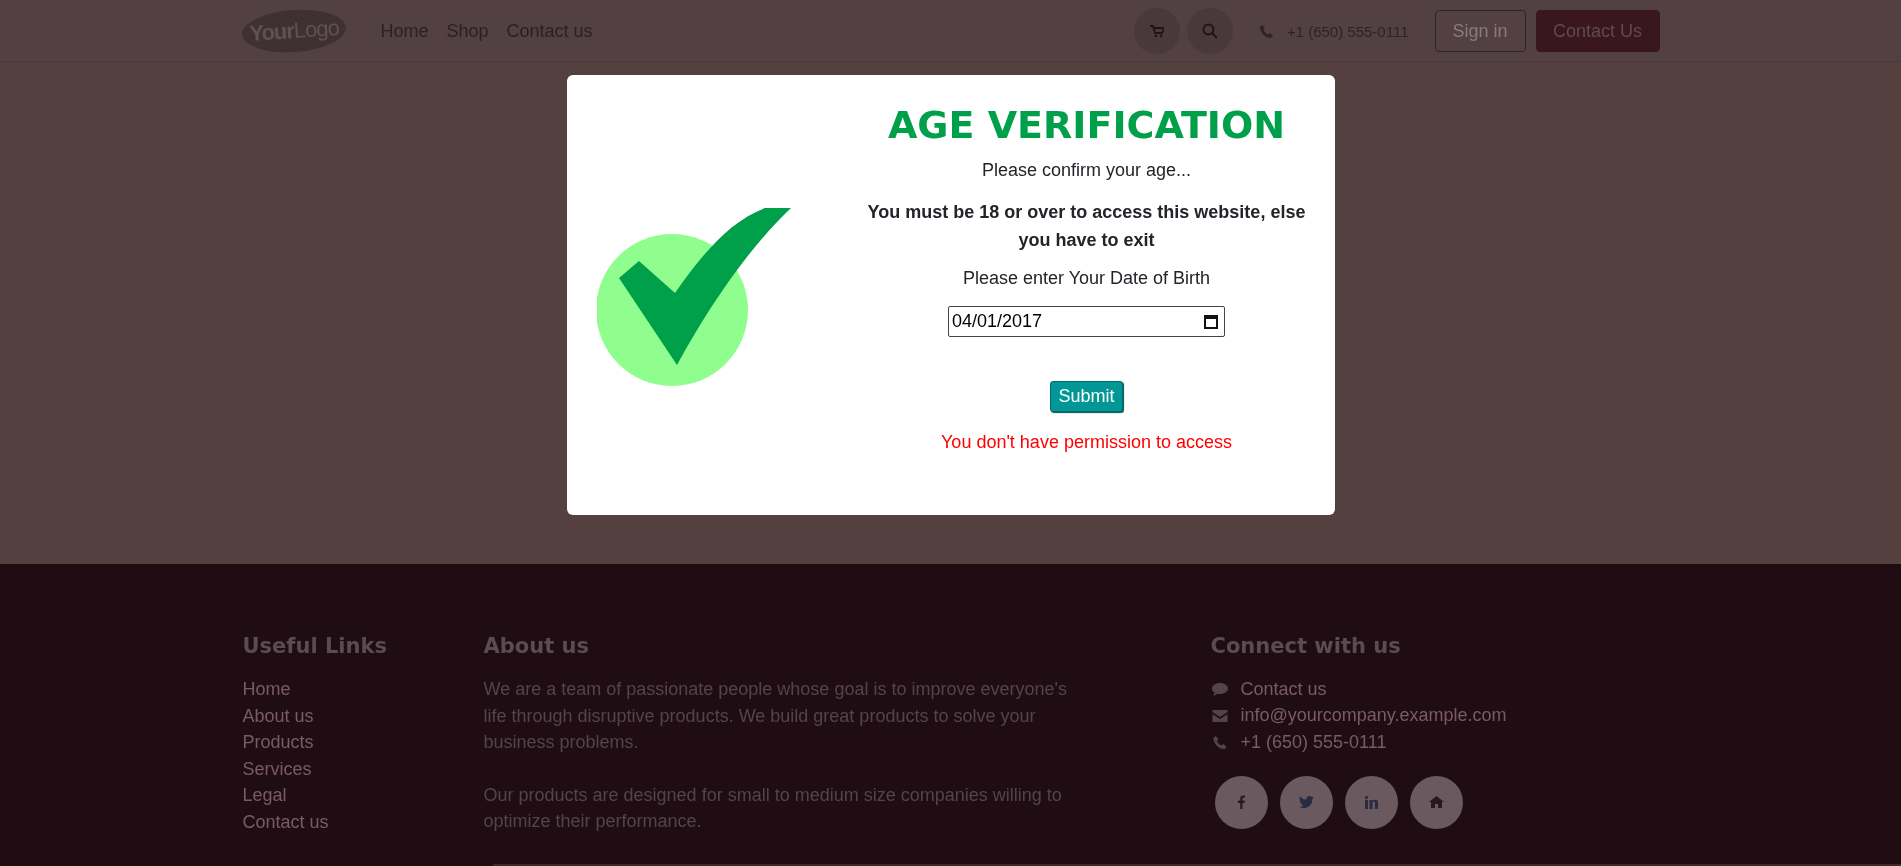 The width and height of the screenshot is (1901, 866). I want to click on modal-title: AGE VERIFICATION, so click(1086, 126).